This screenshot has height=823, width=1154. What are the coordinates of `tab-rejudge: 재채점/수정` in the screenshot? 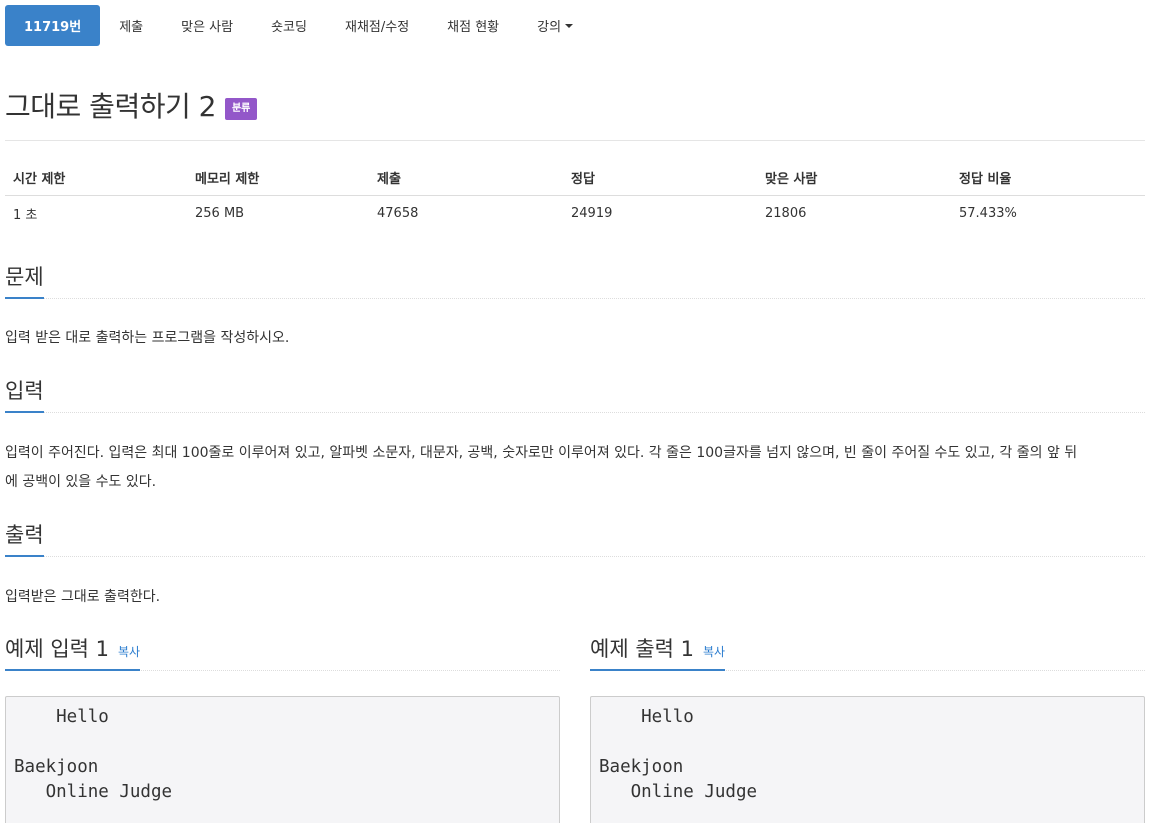 It's located at (377, 25).